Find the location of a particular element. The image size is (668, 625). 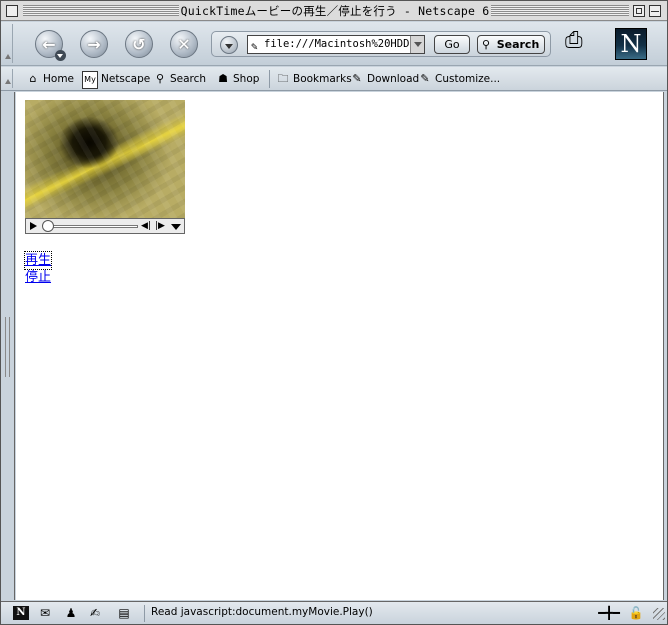

search-button-label: Search is located at coordinates (518, 44).